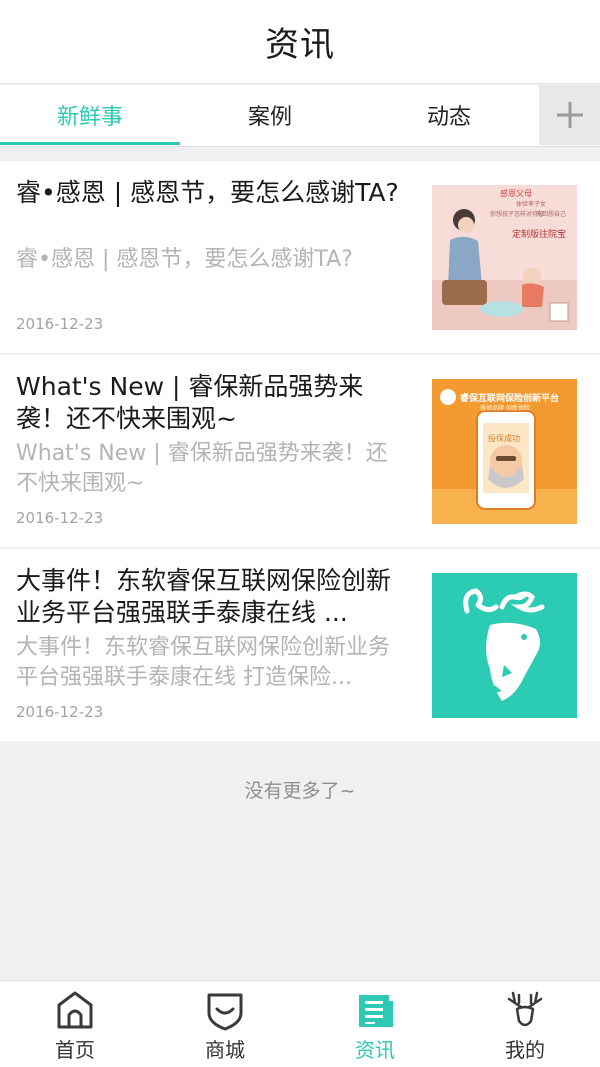  Describe the element at coordinates (270, 115) in the screenshot. I see `tab-cases: 案例` at that location.